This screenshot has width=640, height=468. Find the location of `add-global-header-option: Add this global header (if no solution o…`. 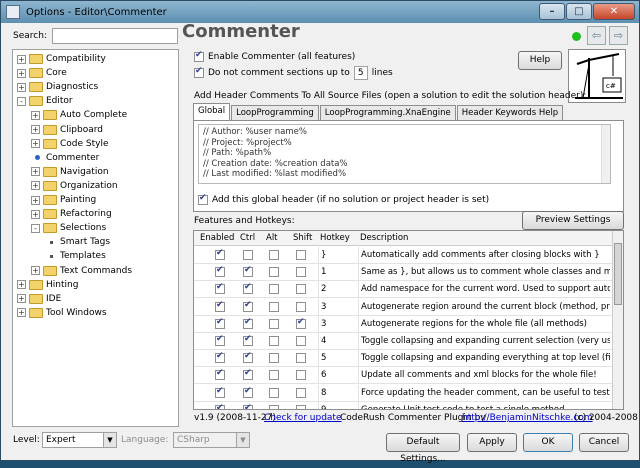

add-global-header-option: Add this global header (if no solution o… is located at coordinates (343, 199).